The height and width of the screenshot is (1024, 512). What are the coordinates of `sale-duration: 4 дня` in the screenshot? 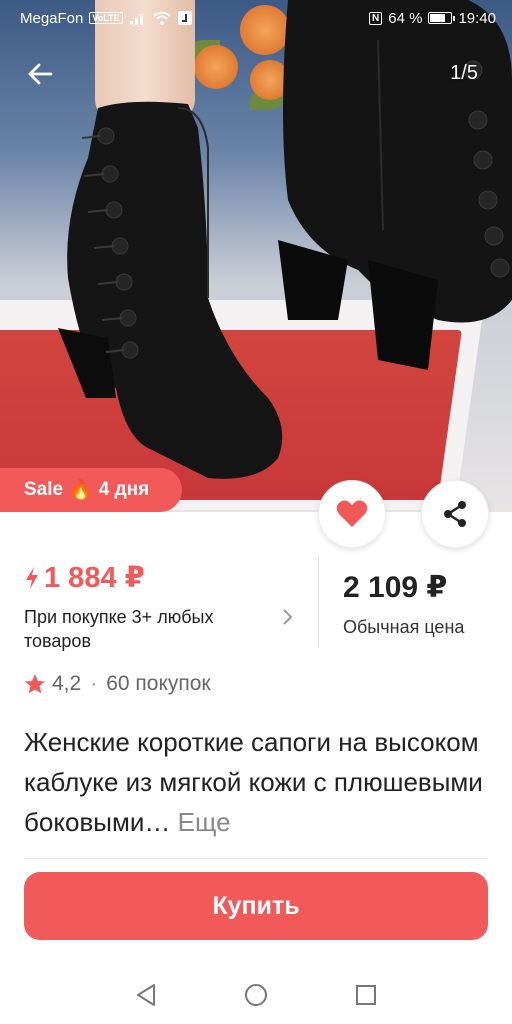 It's located at (124, 489).